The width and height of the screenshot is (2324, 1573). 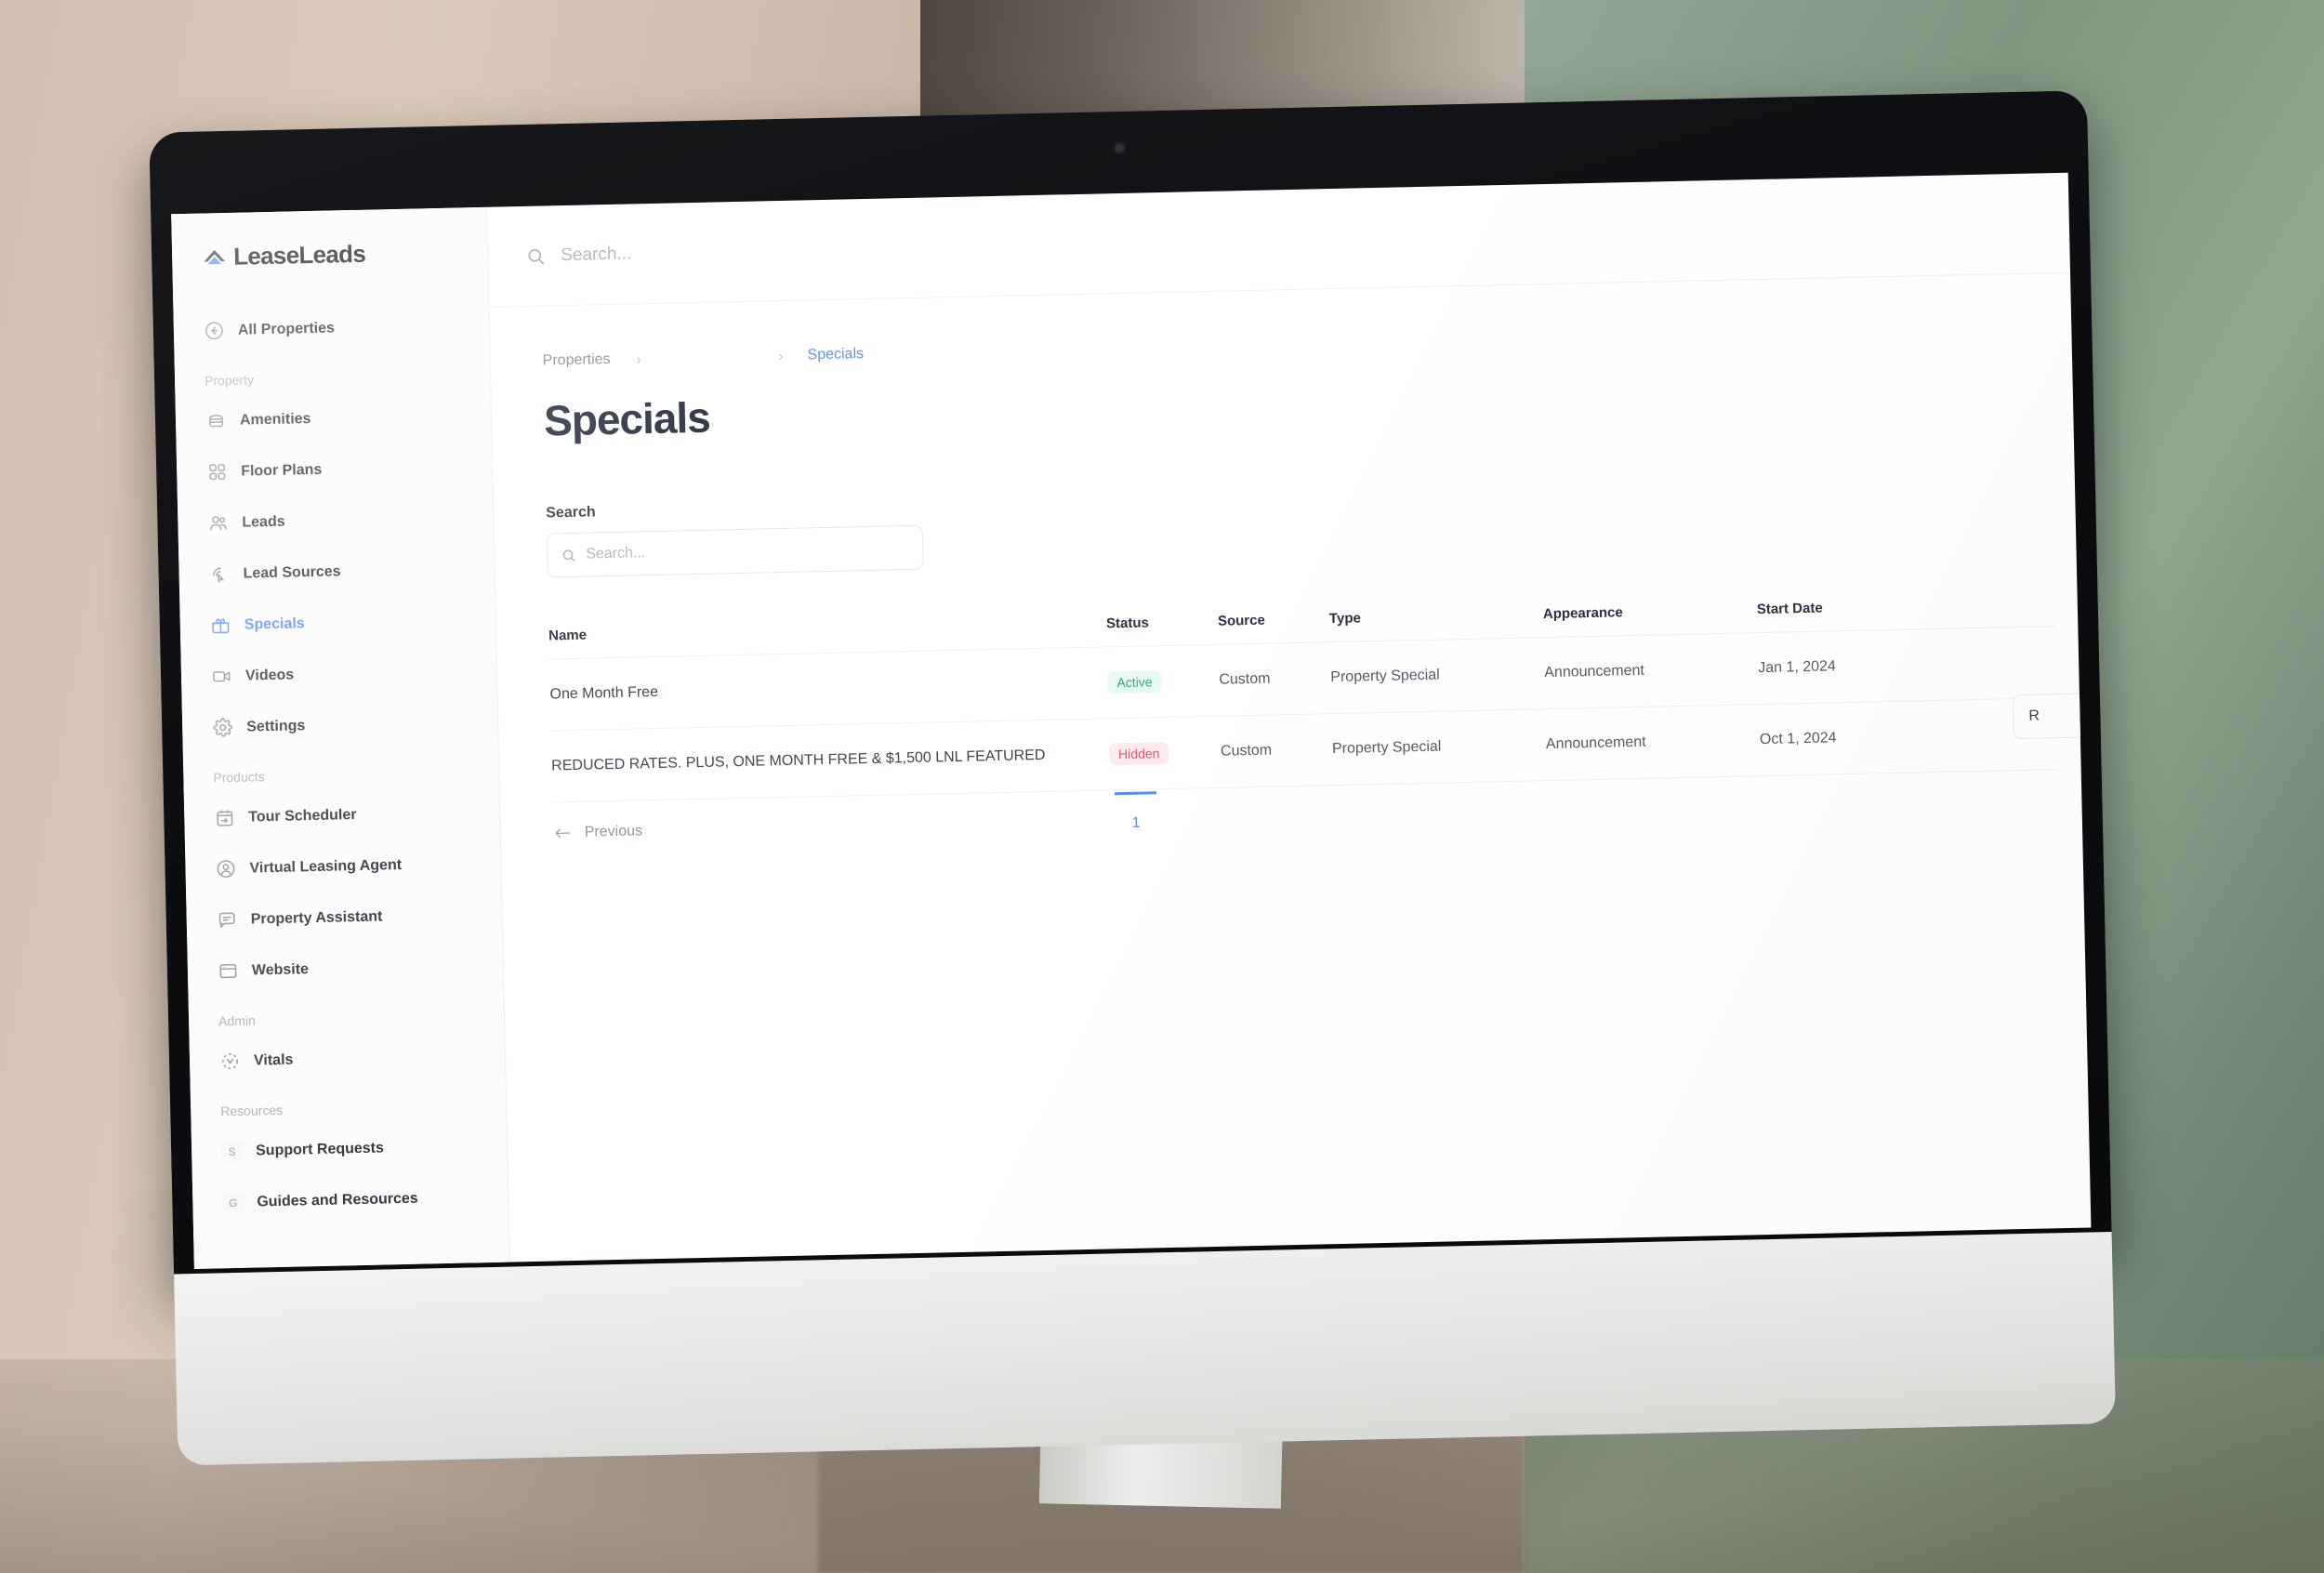 I want to click on sidebar-item-label: Virtual Leasing Agent, so click(x=326, y=867).